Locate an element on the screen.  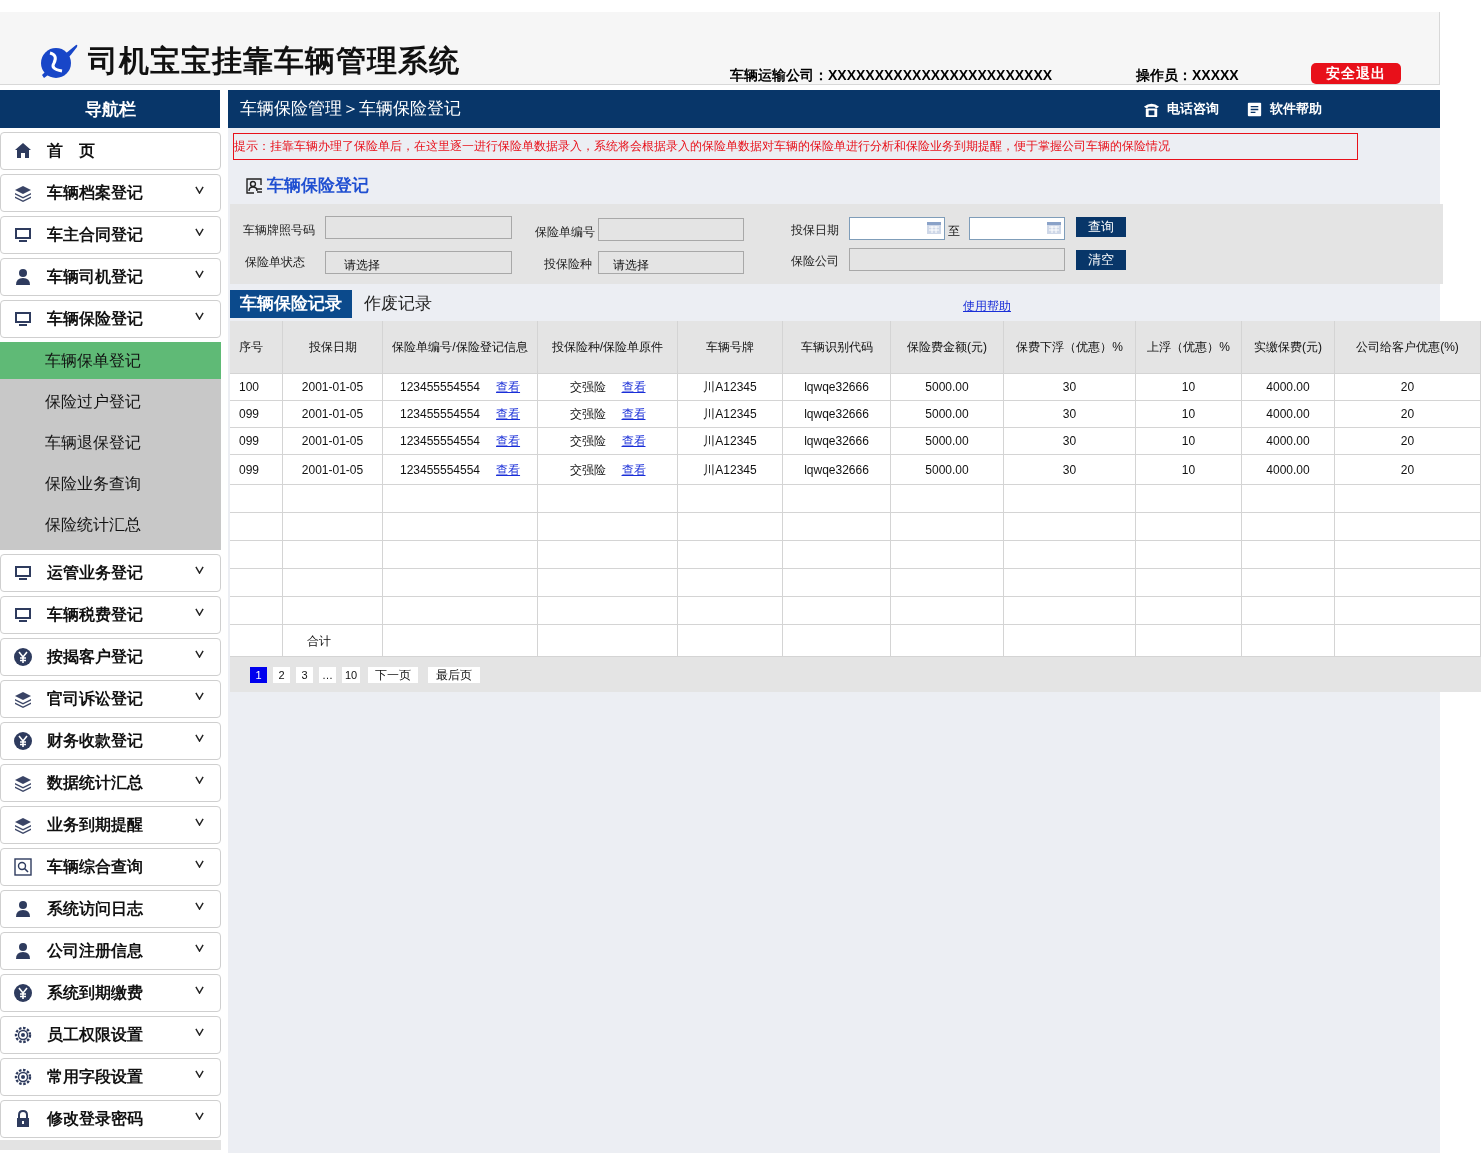
sidebar-item: 系统访问日志 is located at coordinates (110, 909).